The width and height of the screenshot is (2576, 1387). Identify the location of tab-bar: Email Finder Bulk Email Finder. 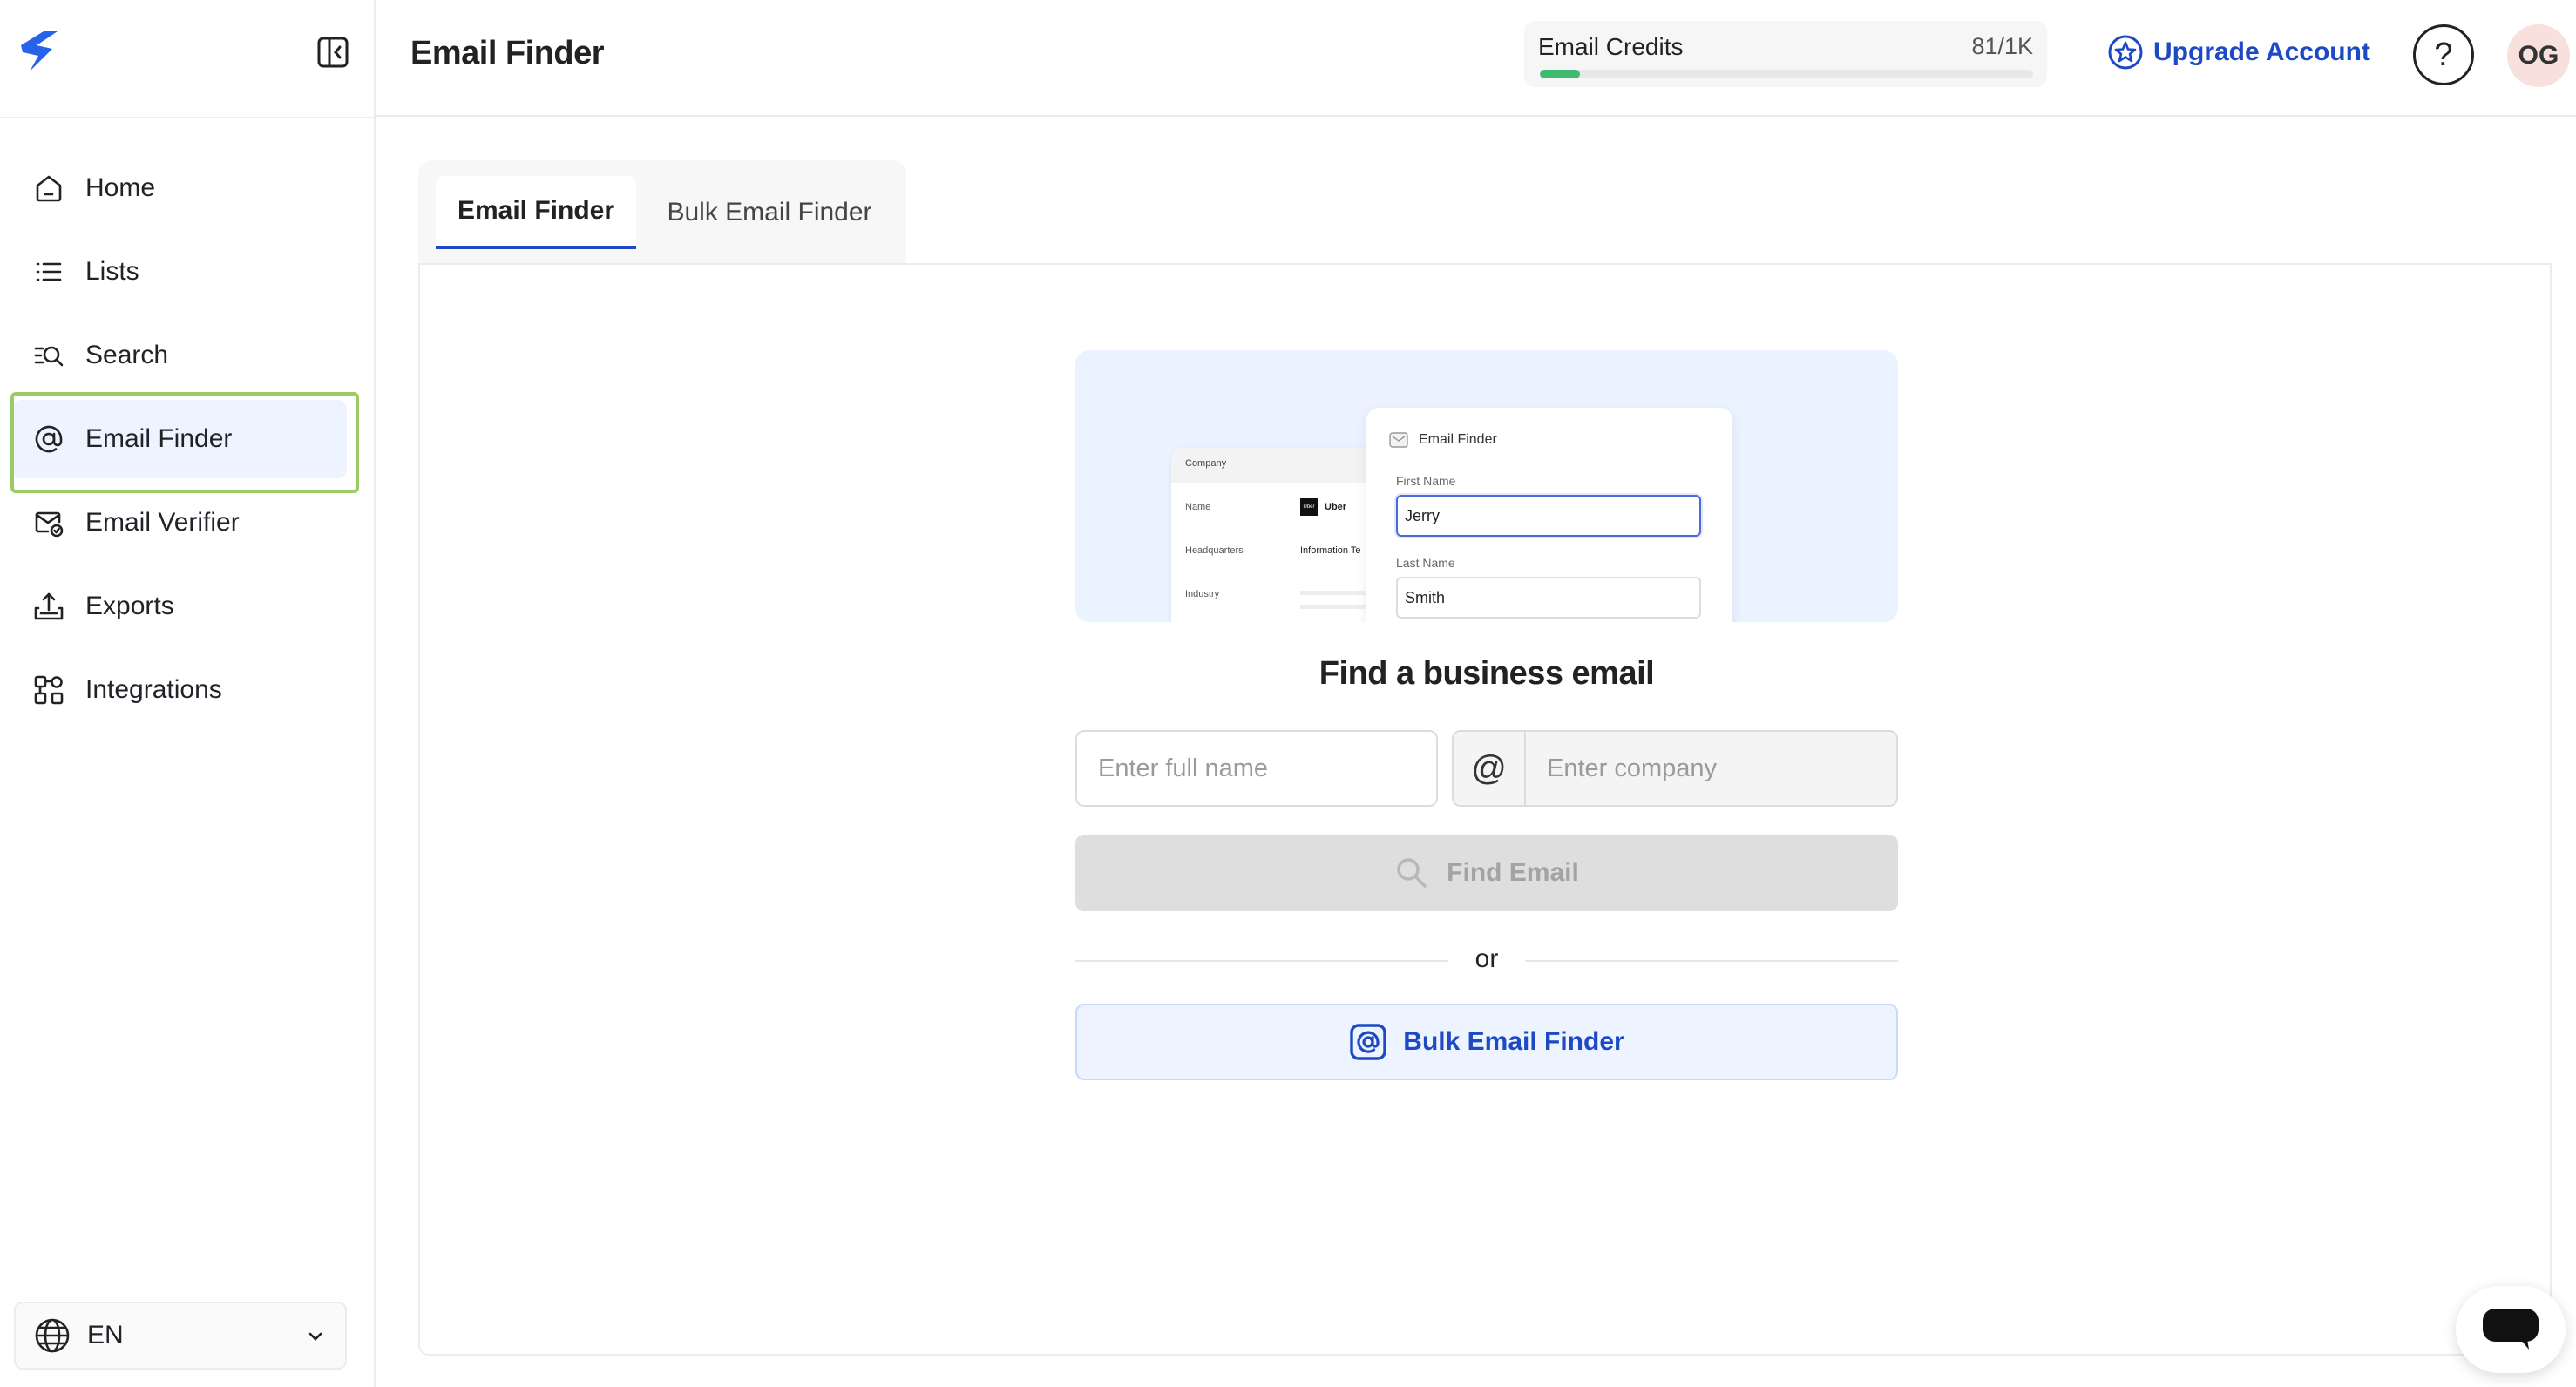
(662, 212).